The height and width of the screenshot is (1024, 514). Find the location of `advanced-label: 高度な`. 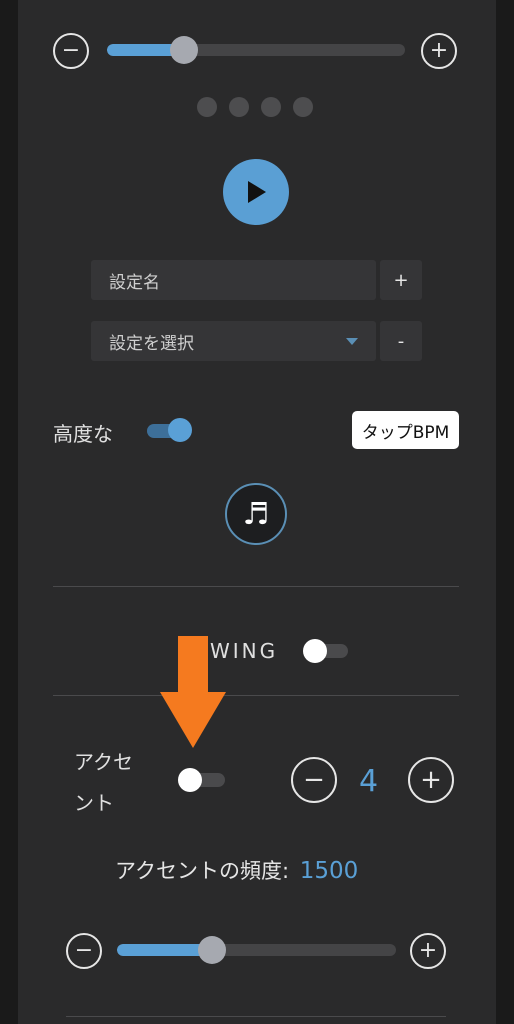

advanced-label: 高度な is located at coordinates (83, 434).